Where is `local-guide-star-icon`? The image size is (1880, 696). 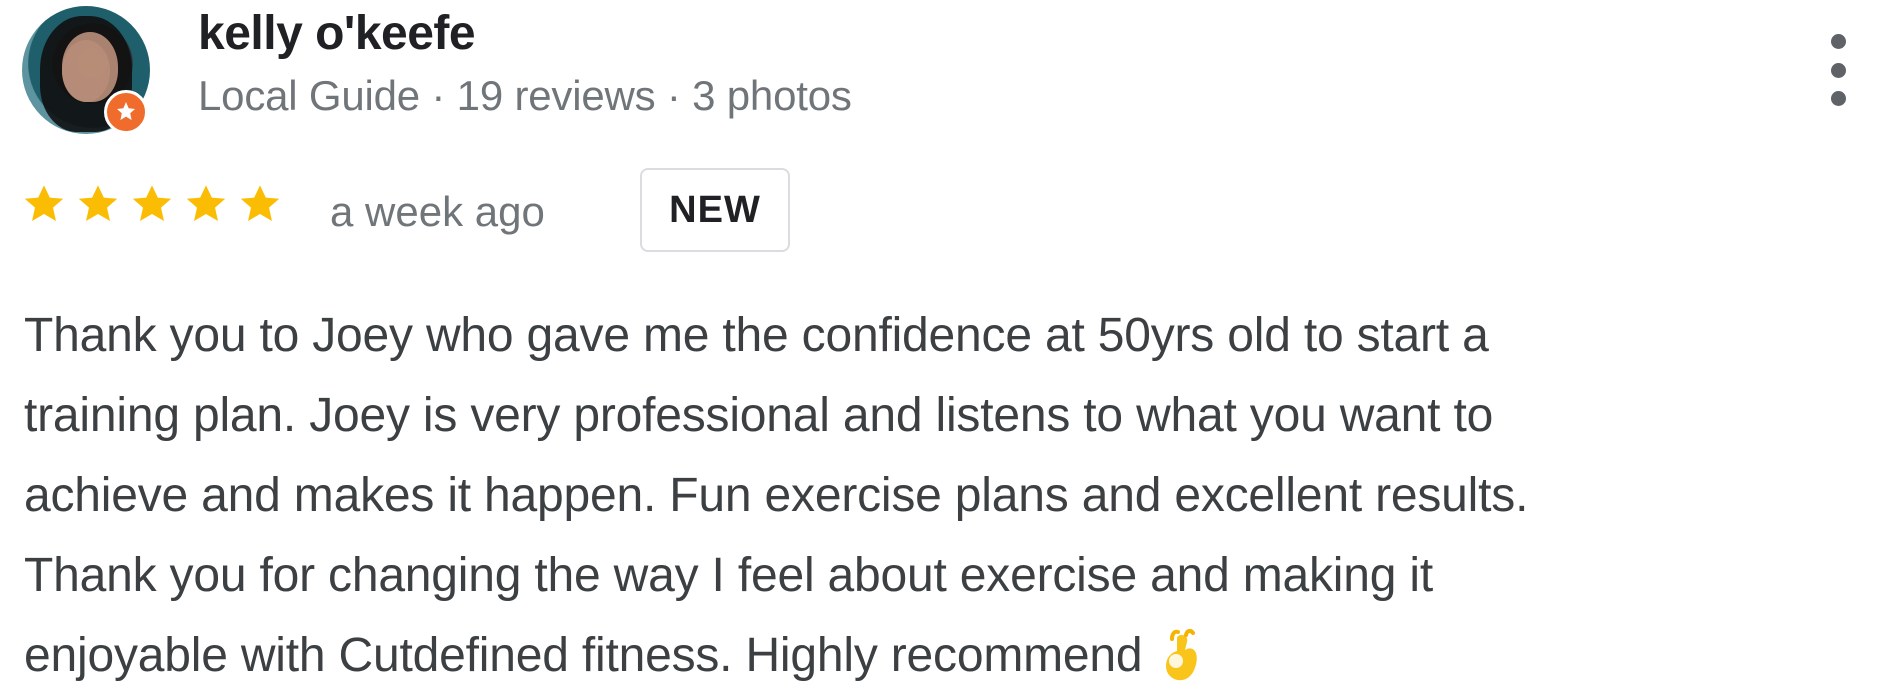 local-guide-star-icon is located at coordinates (126, 112).